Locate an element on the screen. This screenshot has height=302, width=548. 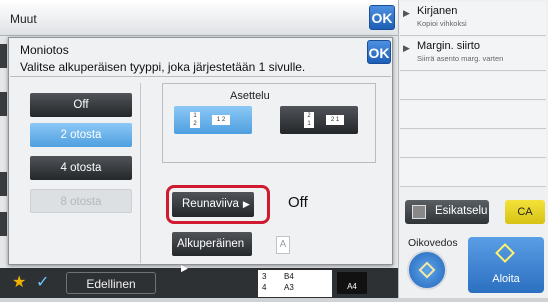
preview-icon is located at coordinates (419, 212).